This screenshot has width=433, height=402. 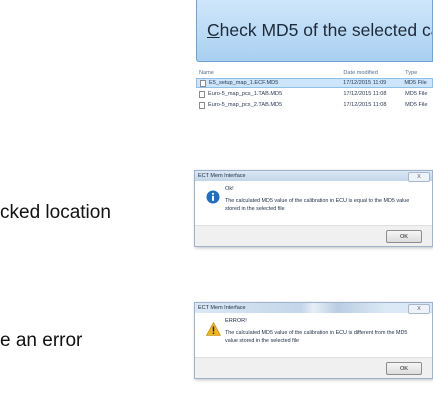 I want to click on error-caption: e an error, so click(x=41, y=340).